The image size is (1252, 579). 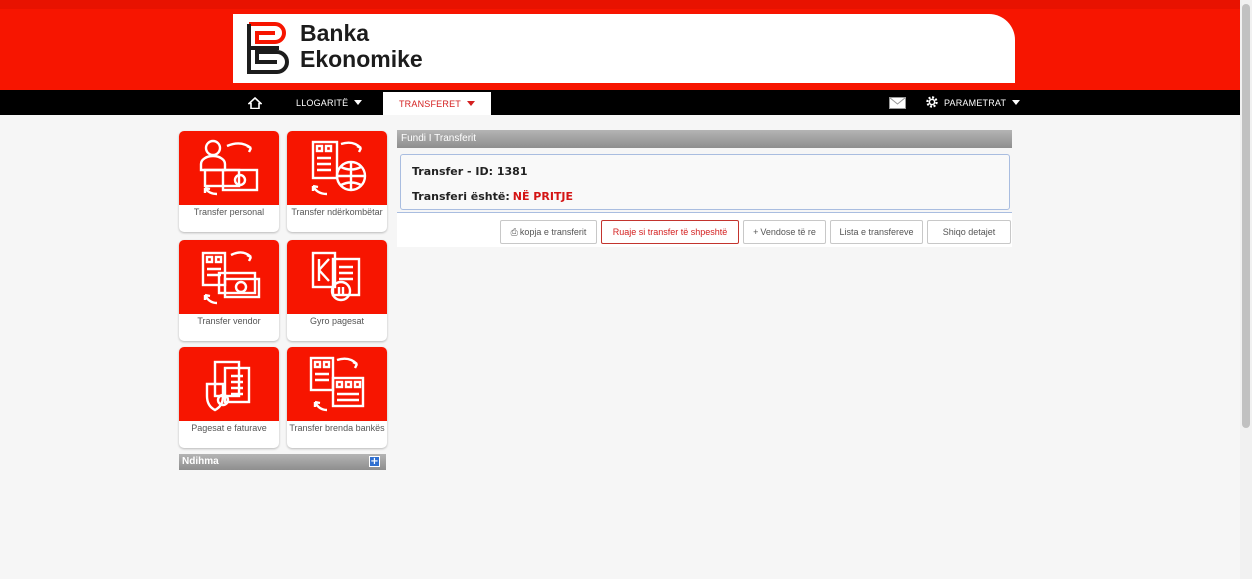 I want to click on button-label: Ruaje si transfer të shpeshtë, so click(x=670, y=232).